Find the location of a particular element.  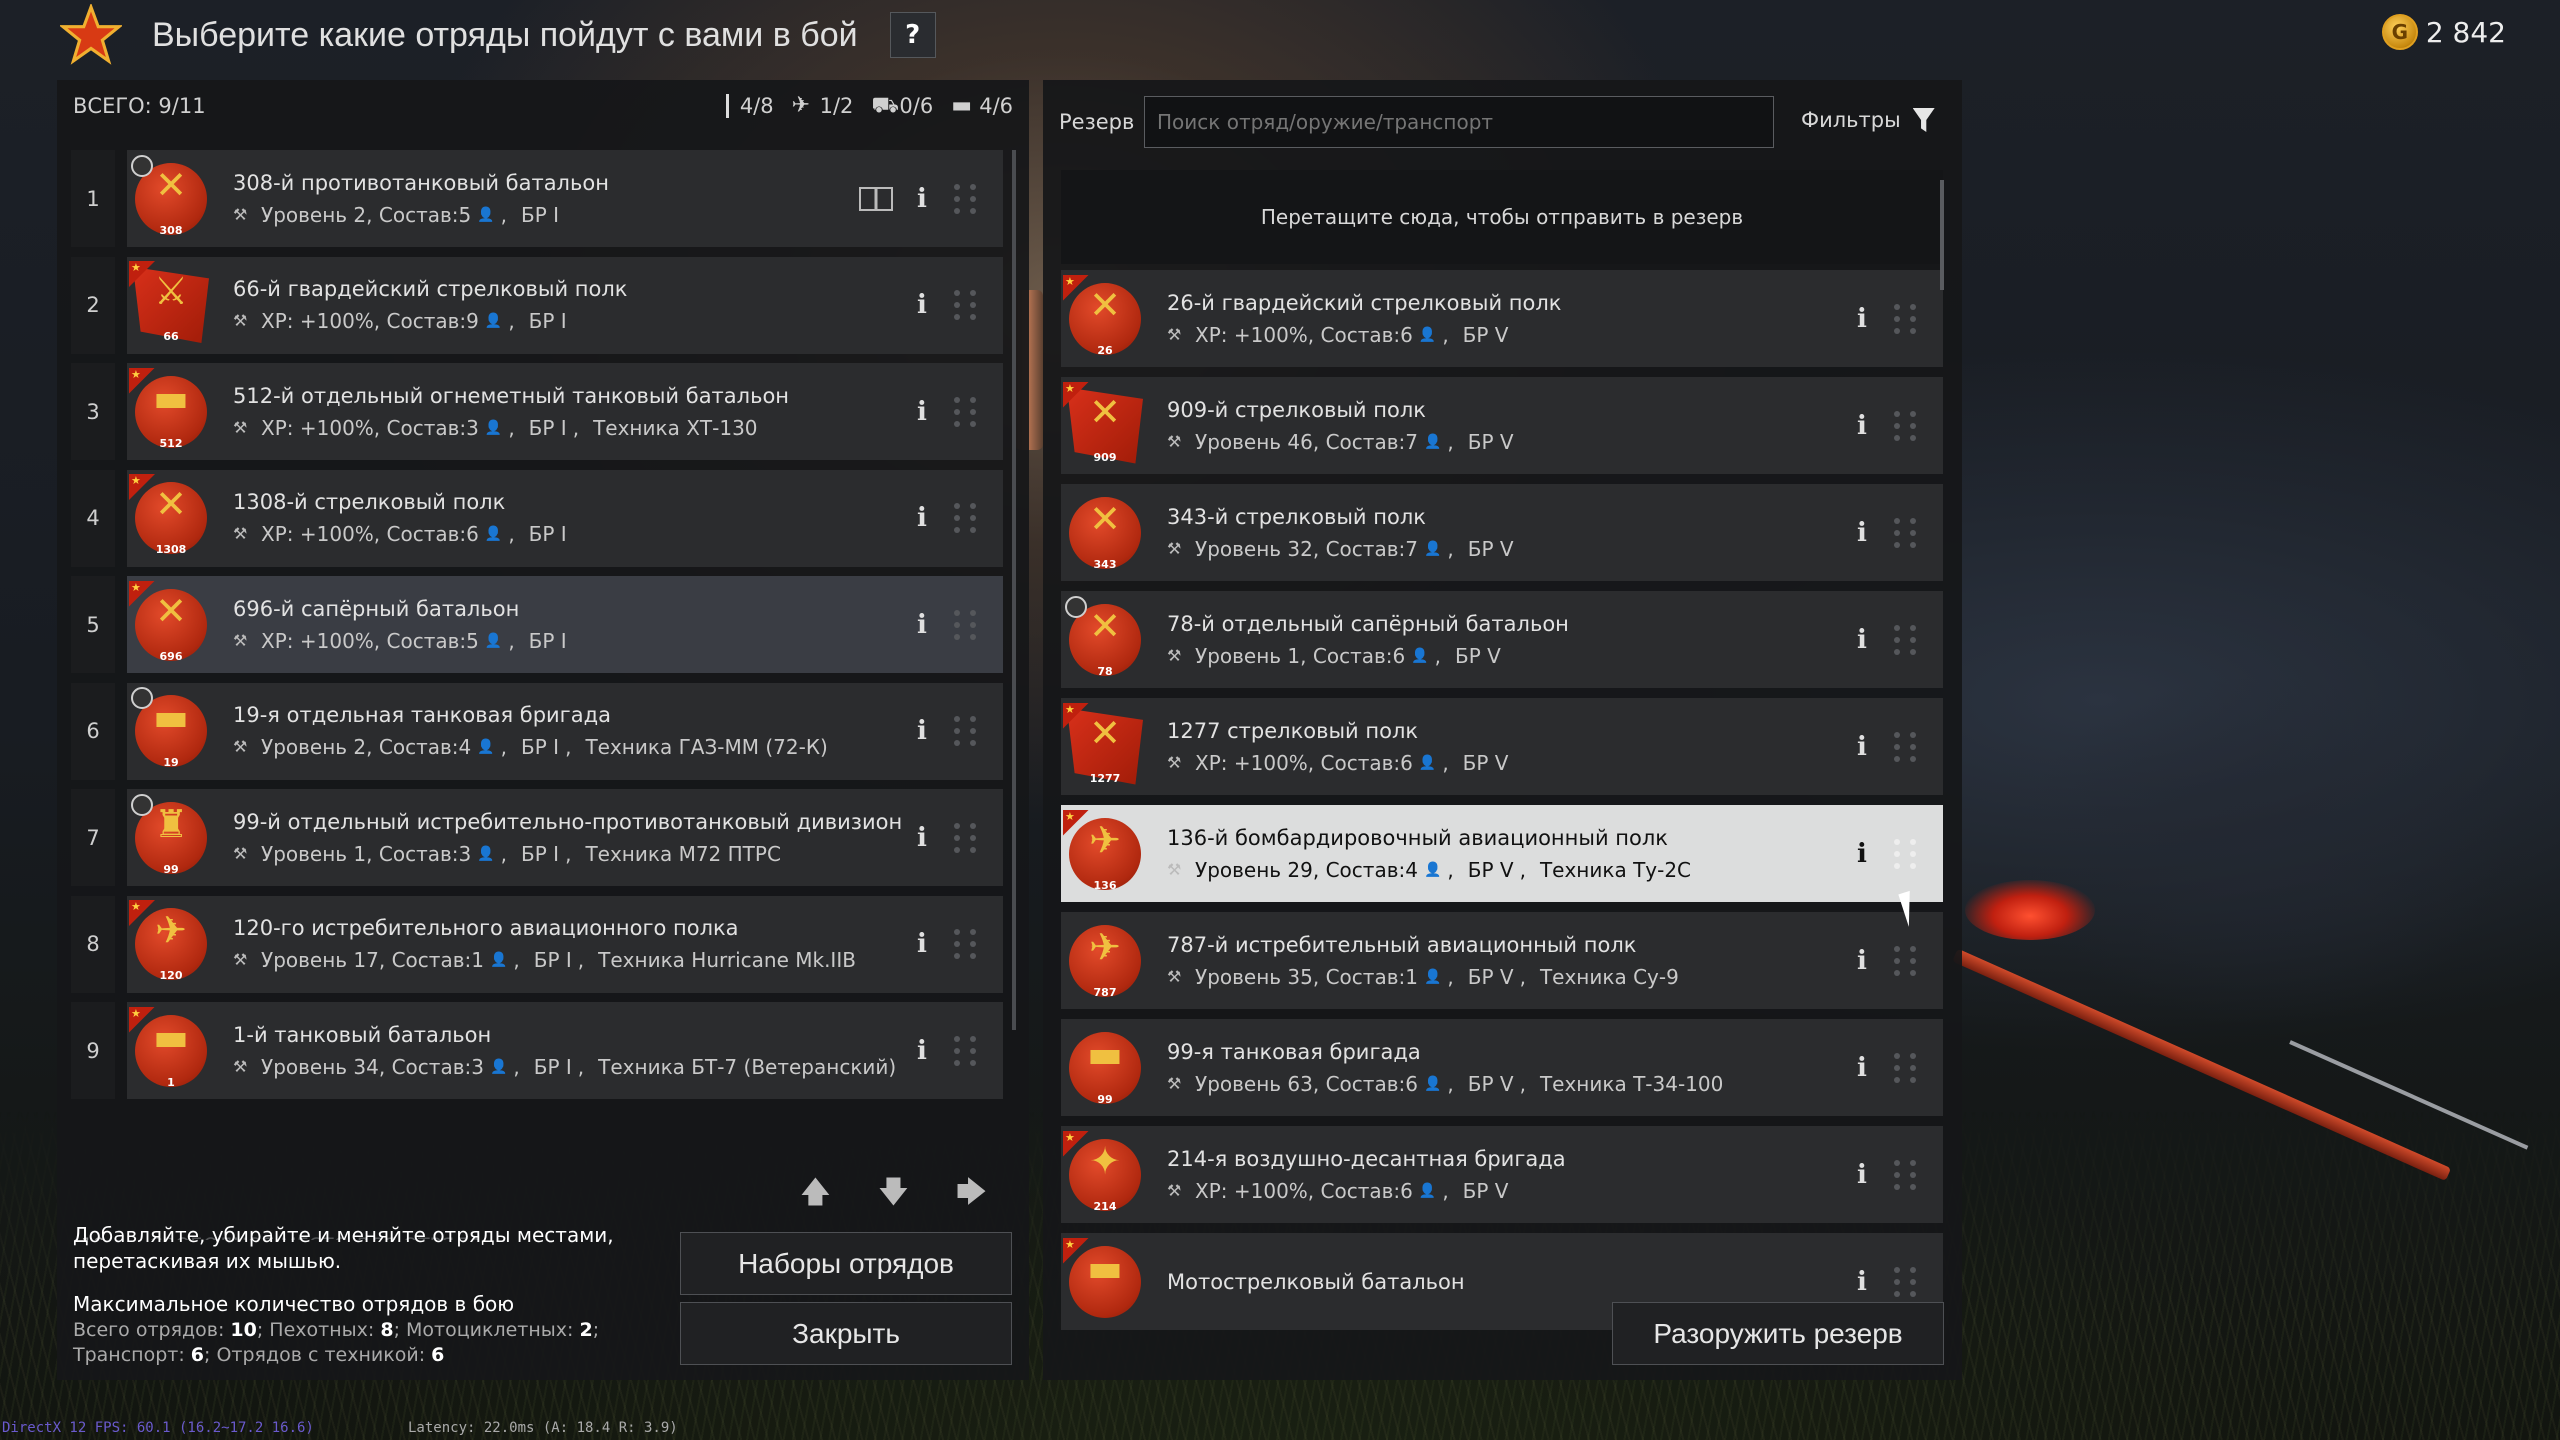

filters-button: Фильтры is located at coordinates (1868, 120).